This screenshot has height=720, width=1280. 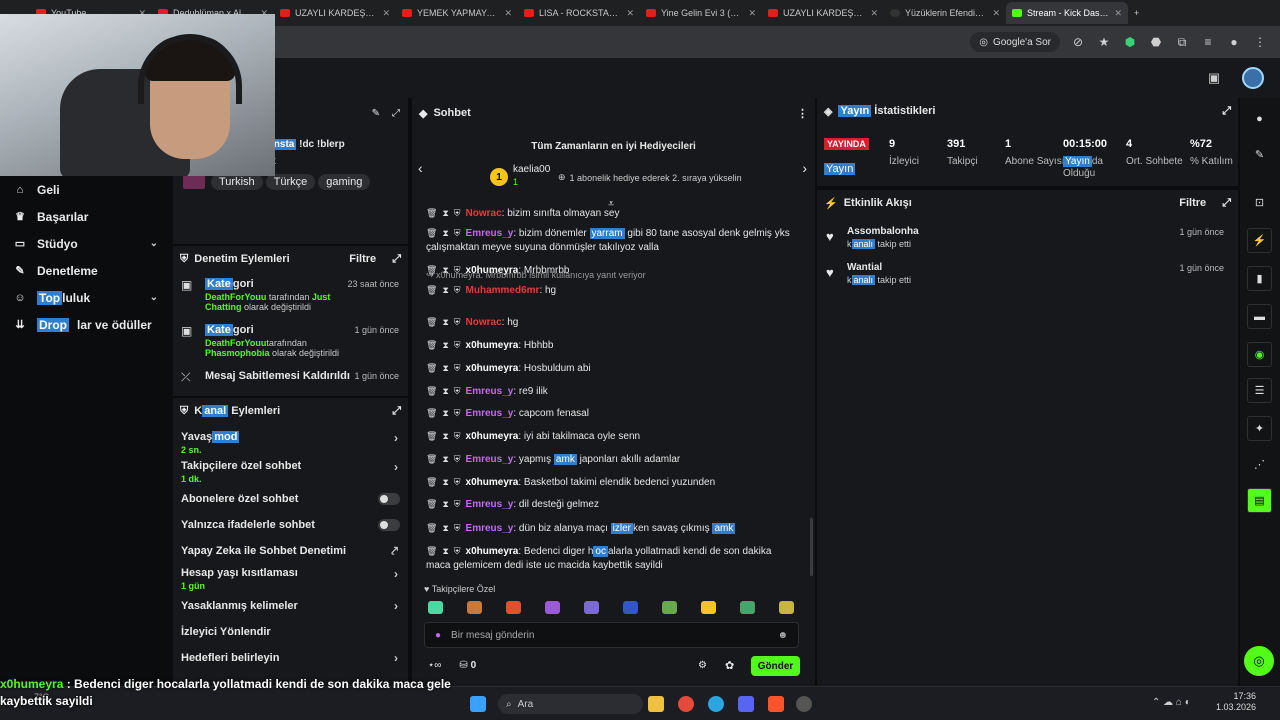 What do you see at coordinates (1259, 390) in the screenshot?
I see `layout-icon: ☰` at bounding box center [1259, 390].